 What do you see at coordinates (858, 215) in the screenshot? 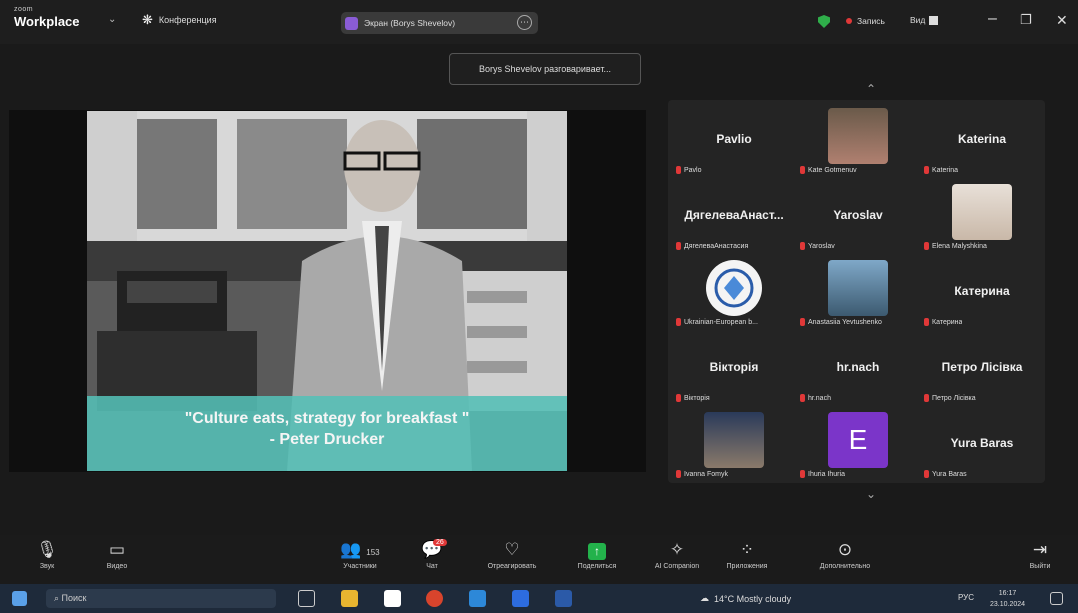
I see `participant-tile: Yaroslav Yaroslav` at bounding box center [858, 215].